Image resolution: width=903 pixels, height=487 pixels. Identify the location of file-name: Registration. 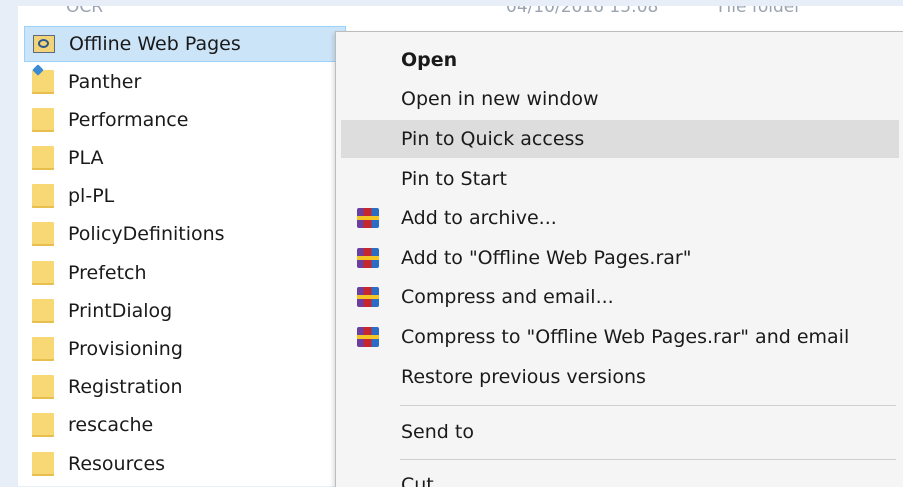
(125, 387).